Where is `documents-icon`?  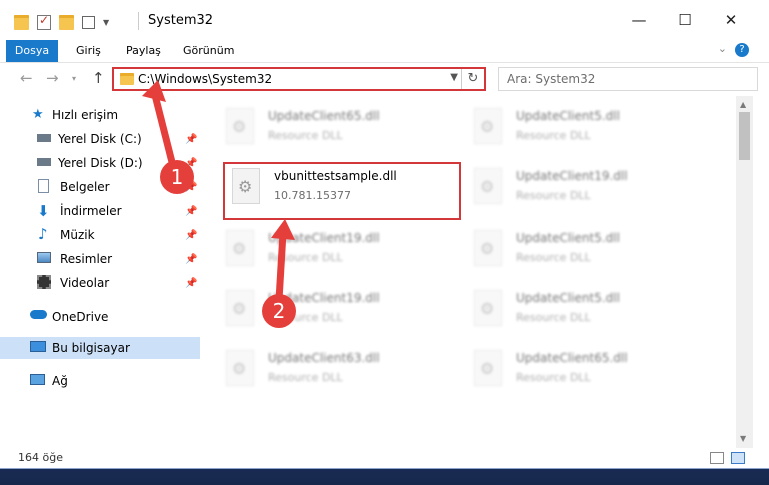 documents-icon is located at coordinates (43, 186).